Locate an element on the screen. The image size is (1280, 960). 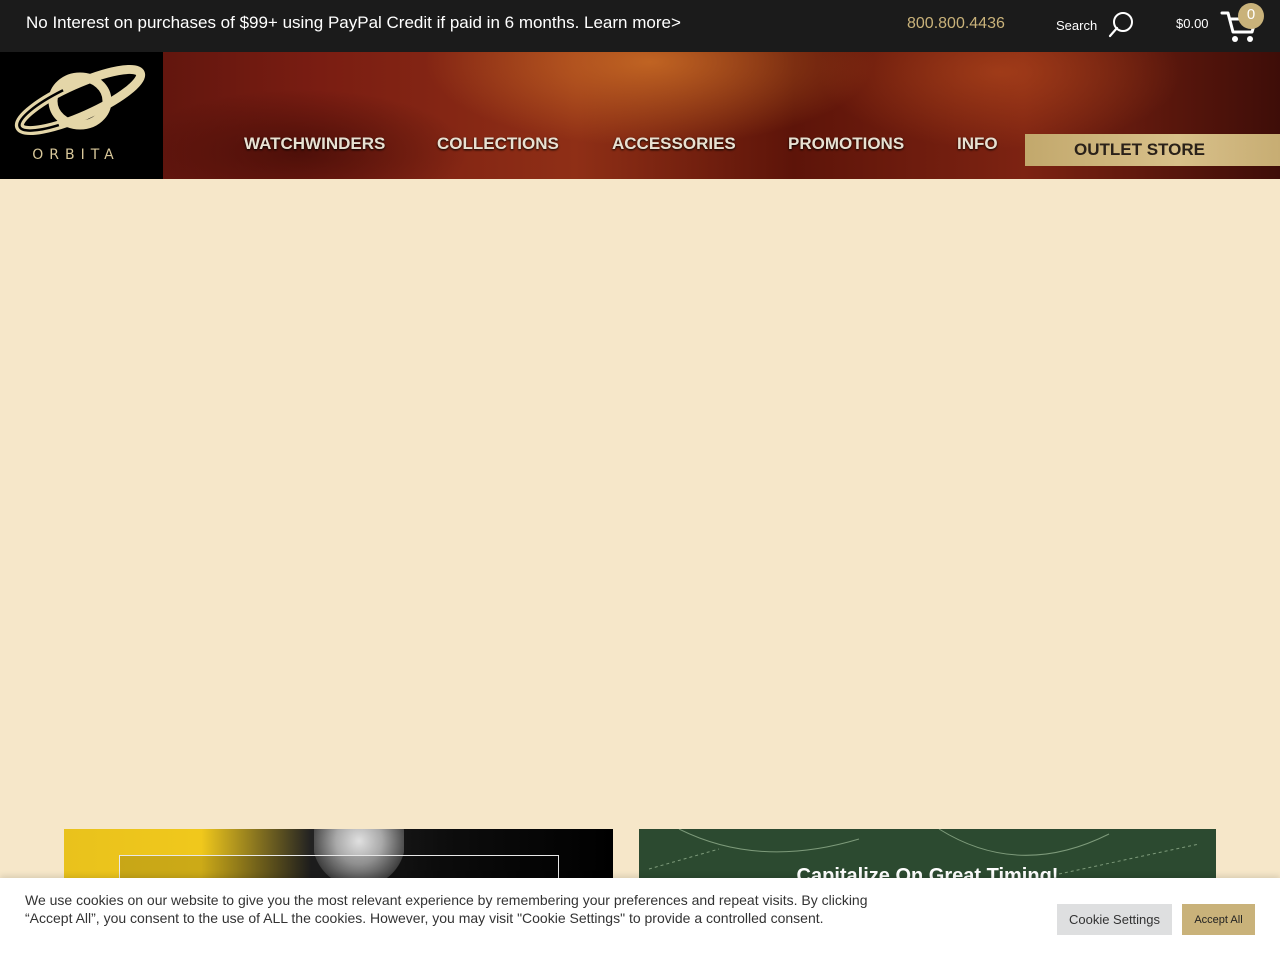
search-button: Search is located at coordinates (1095, 25).